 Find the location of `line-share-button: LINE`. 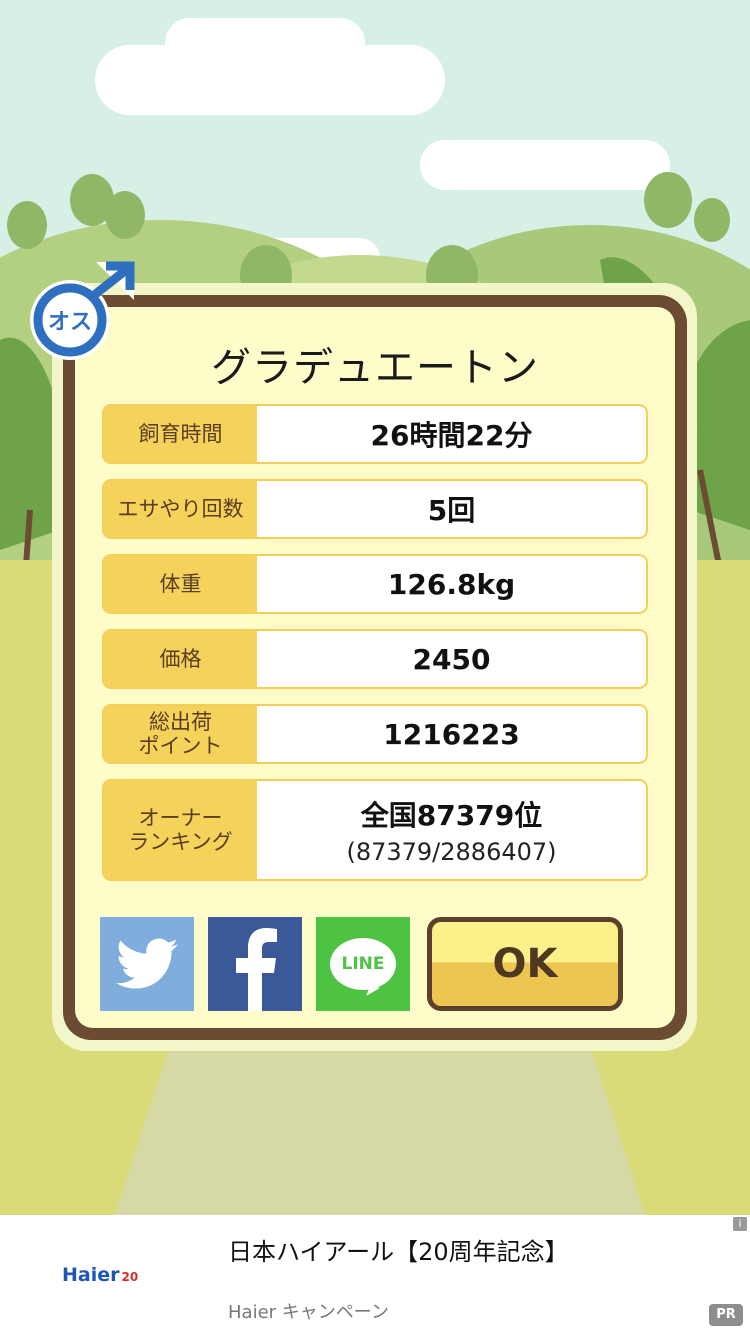

line-share-button: LINE is located at coordinates (363, 964).